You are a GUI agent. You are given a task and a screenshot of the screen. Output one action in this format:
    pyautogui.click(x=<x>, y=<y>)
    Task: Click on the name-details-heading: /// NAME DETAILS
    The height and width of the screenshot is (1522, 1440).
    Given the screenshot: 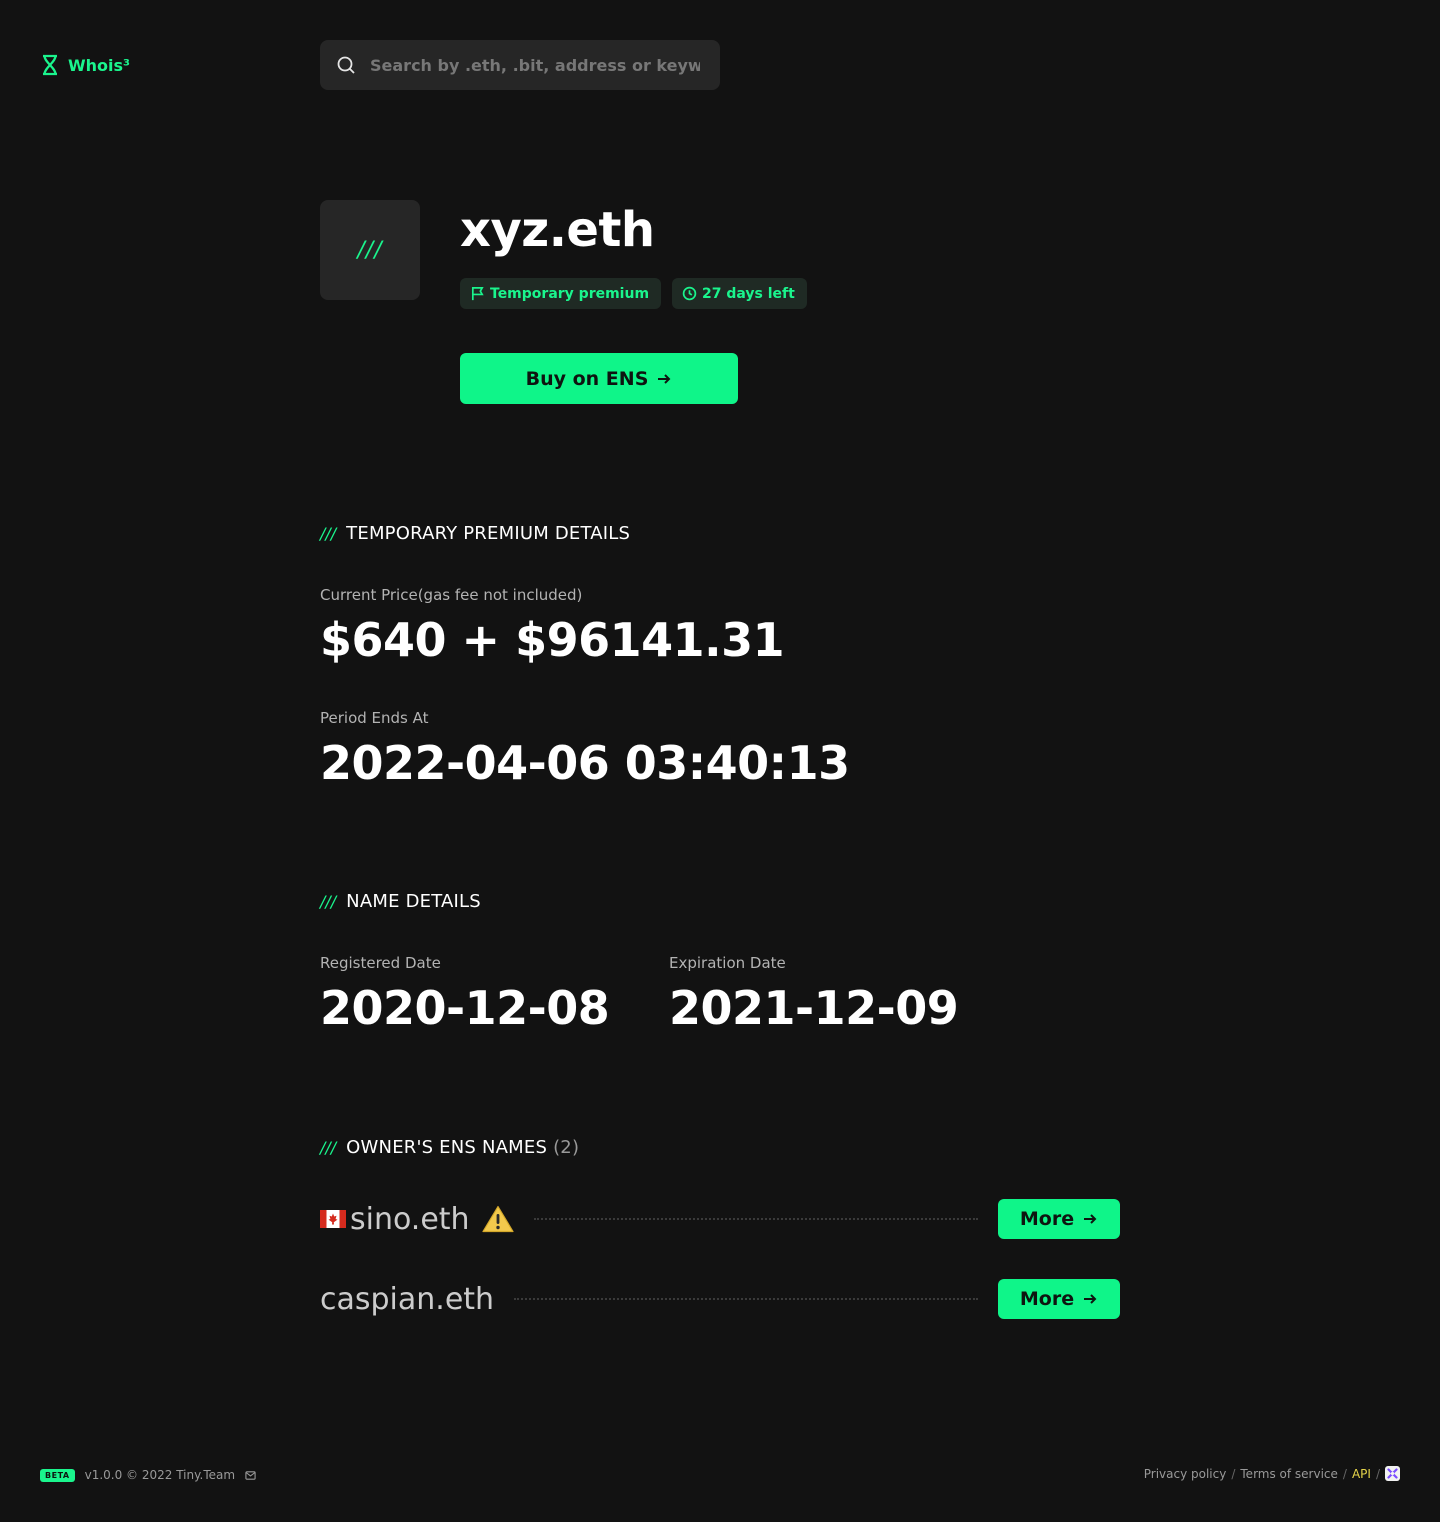 What is the action you would take?
    pyautogui.click(x=400, y=901)
    